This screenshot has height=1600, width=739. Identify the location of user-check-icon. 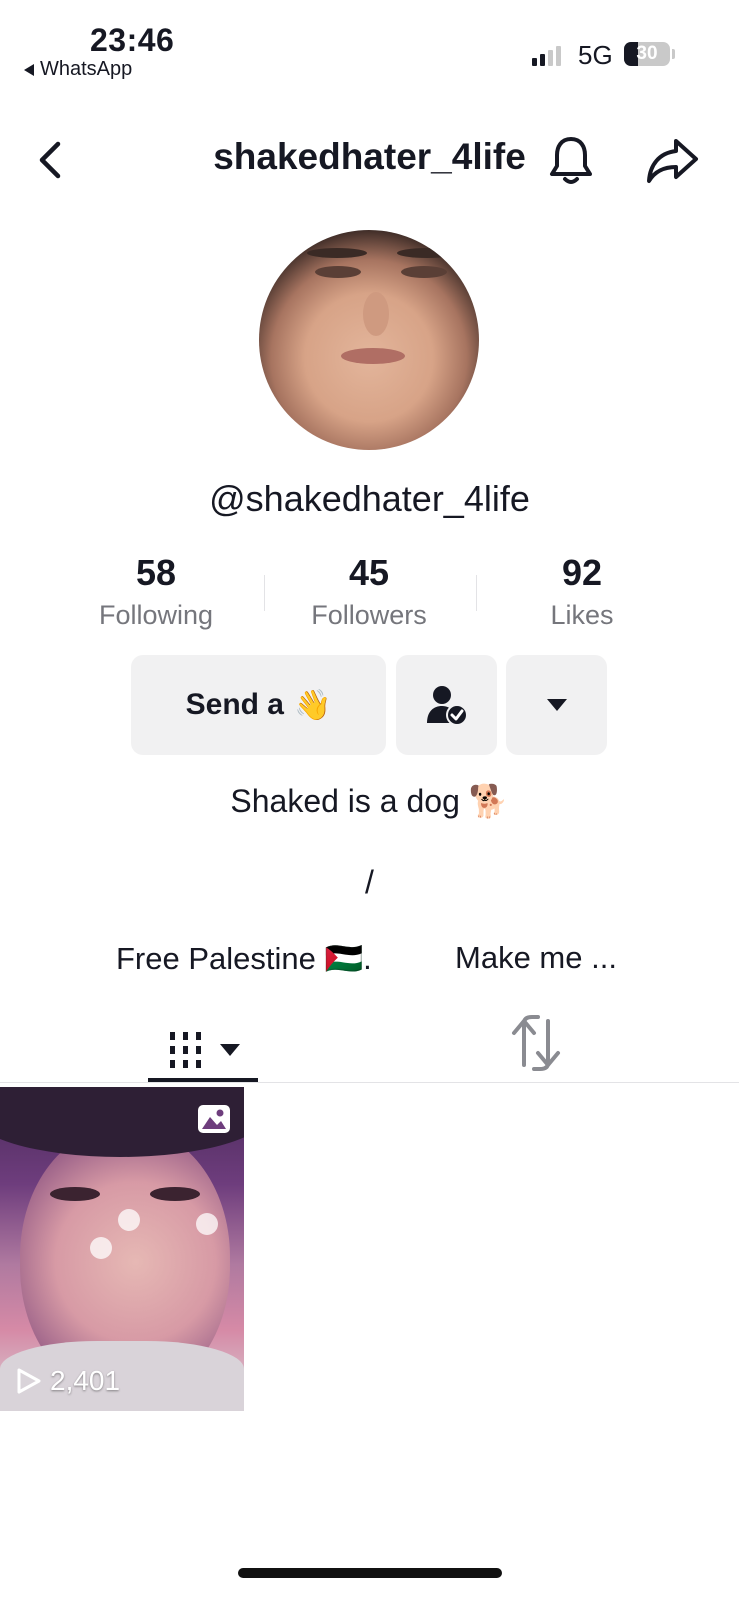
(447, 706).